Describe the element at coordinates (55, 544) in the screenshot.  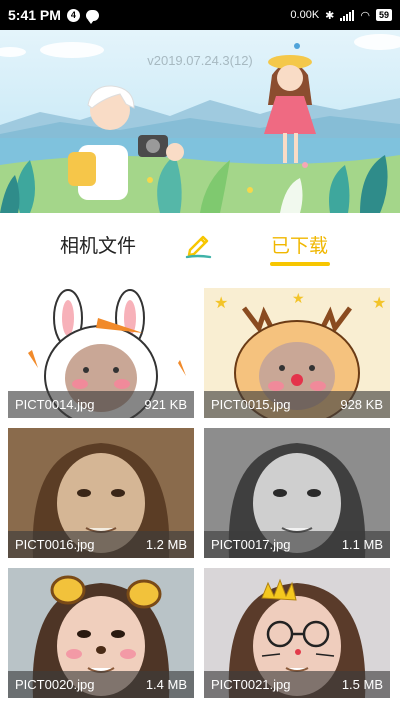
I see `photo-filename: PICT0016.jpg` at that location.